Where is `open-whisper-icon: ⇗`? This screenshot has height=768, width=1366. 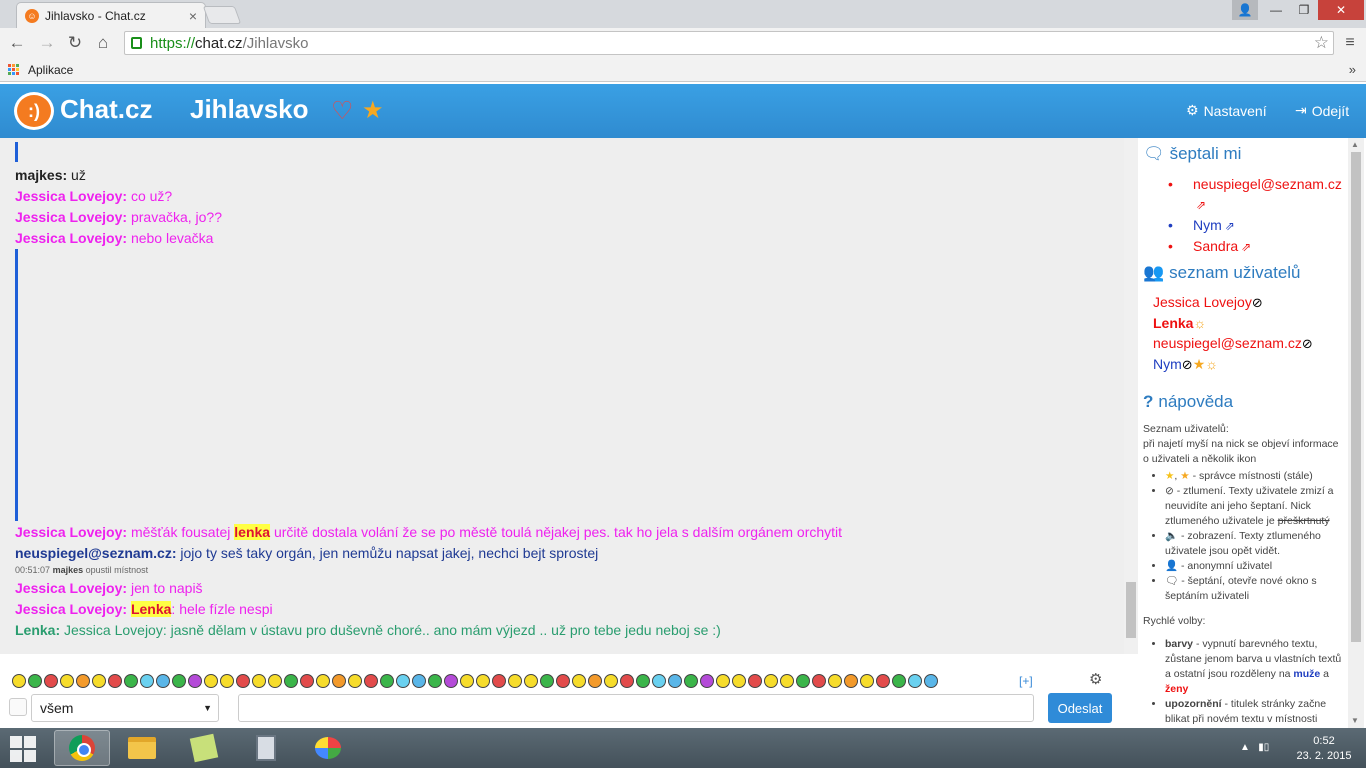 open-whisper-icon: ⇗ is located at coordinates (1201, 205).